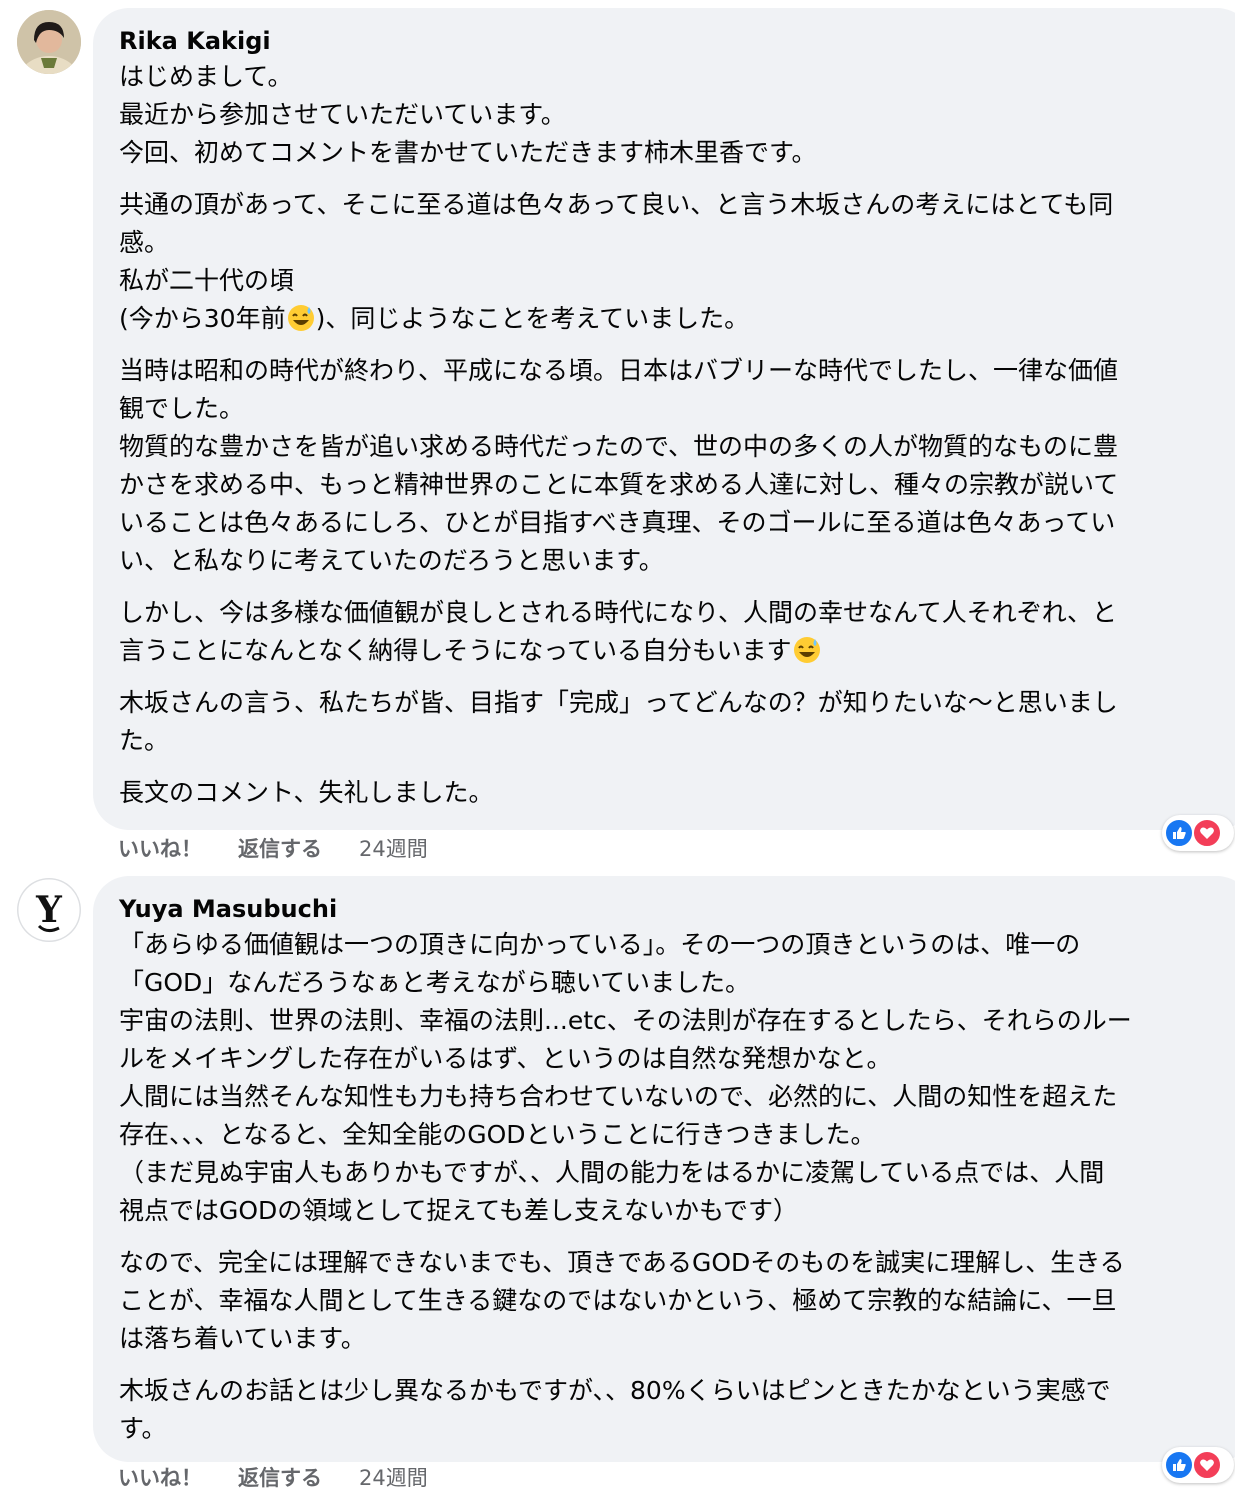 The width and height of the screenshot is (1235, 1493). What do you see at coordinates (600, 944) in the screenshot?
I see `comment-line: 「あらゆる価値観は一つの頂きに向かっている」。その一つの頂きというのは、唯一の` at bounding box center [600, 944].